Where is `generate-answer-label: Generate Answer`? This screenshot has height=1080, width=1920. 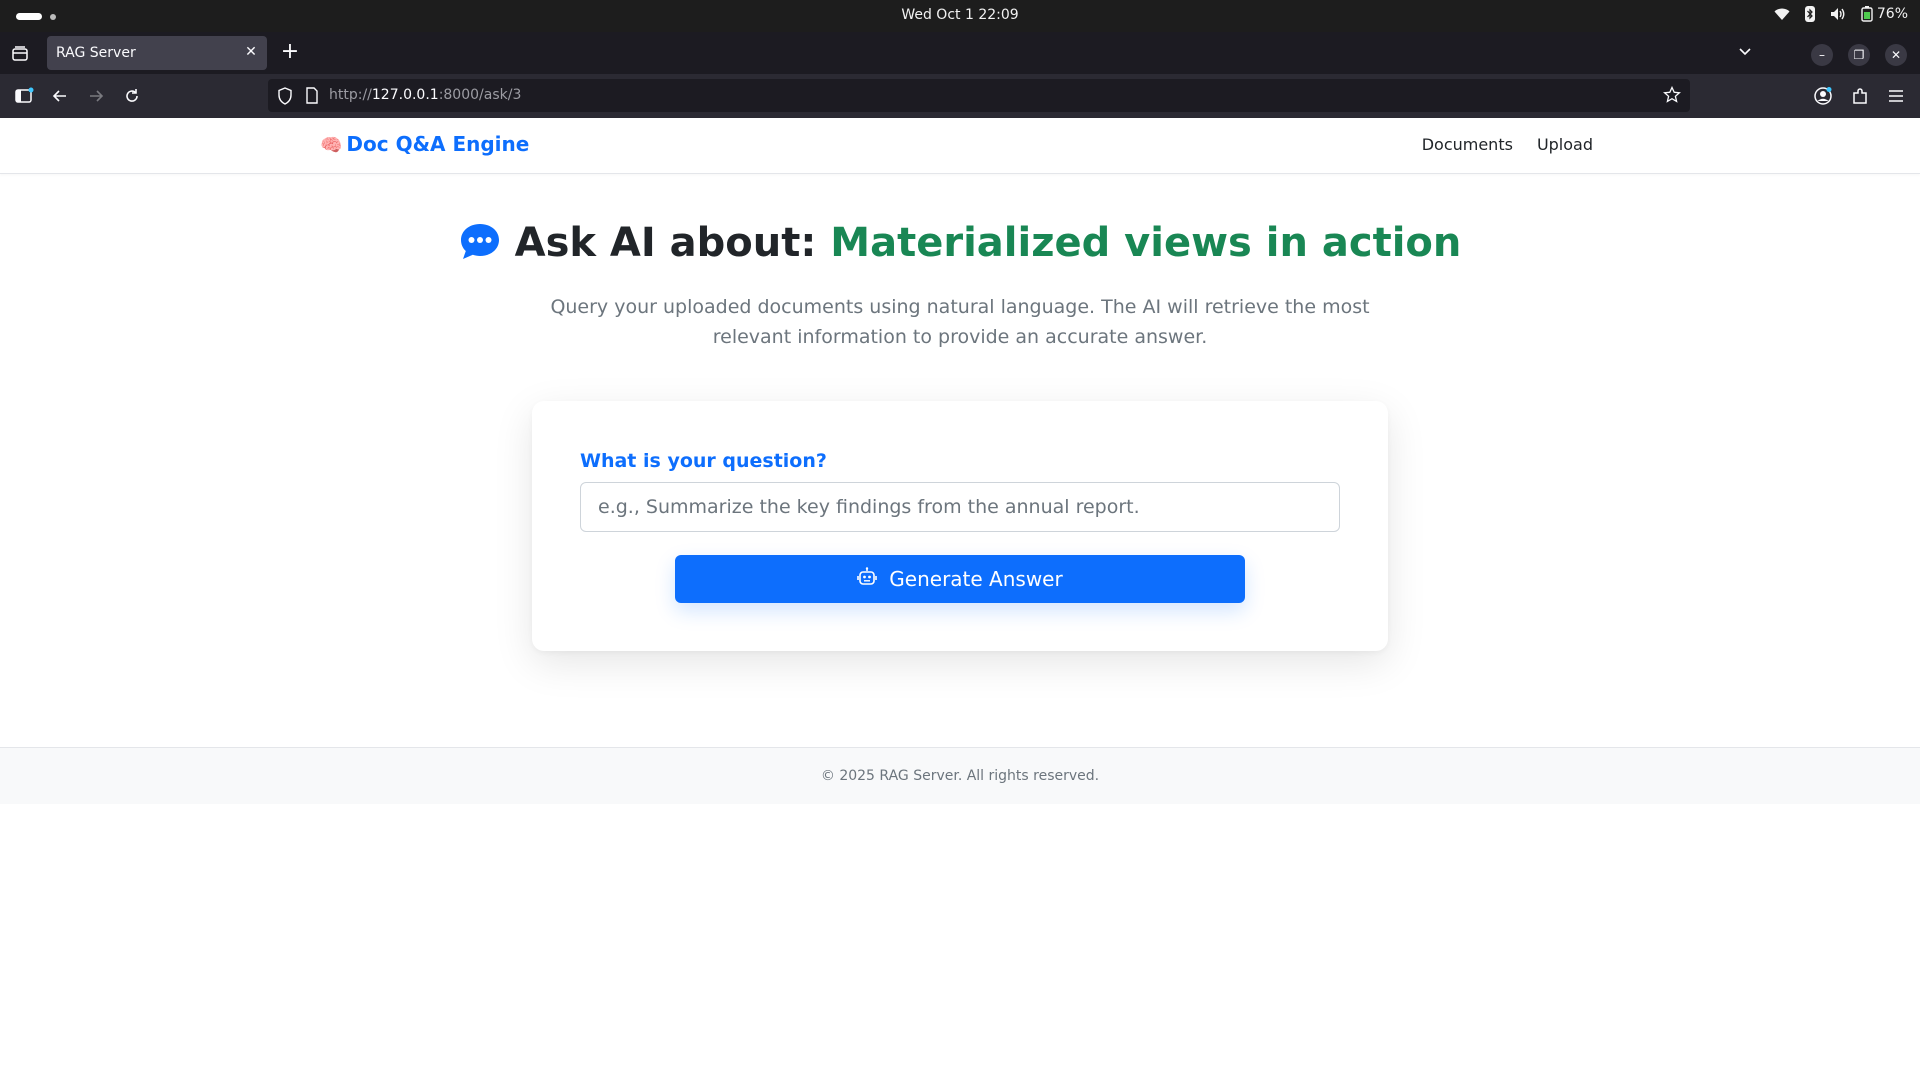
generate-answer-label: Generate Answer is located at coordinates (976, 579).